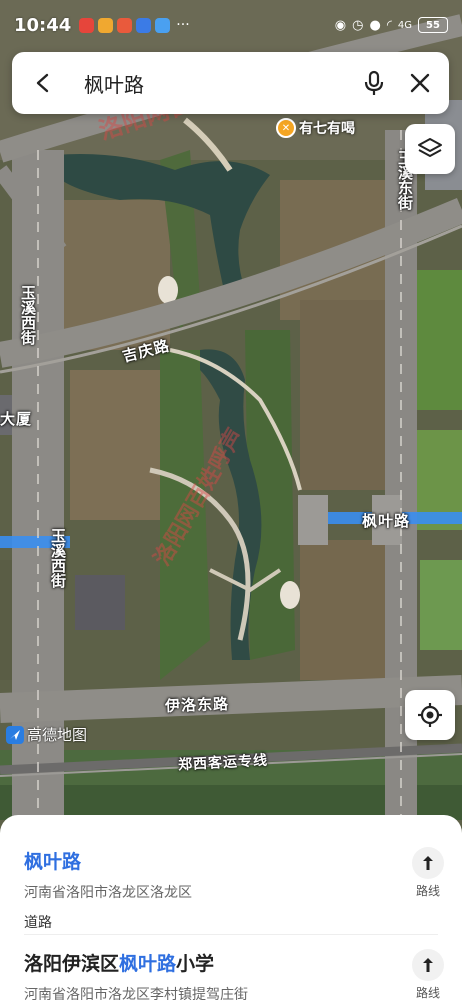  I want to click on mic-status-icon: ●, so click(375, 25).